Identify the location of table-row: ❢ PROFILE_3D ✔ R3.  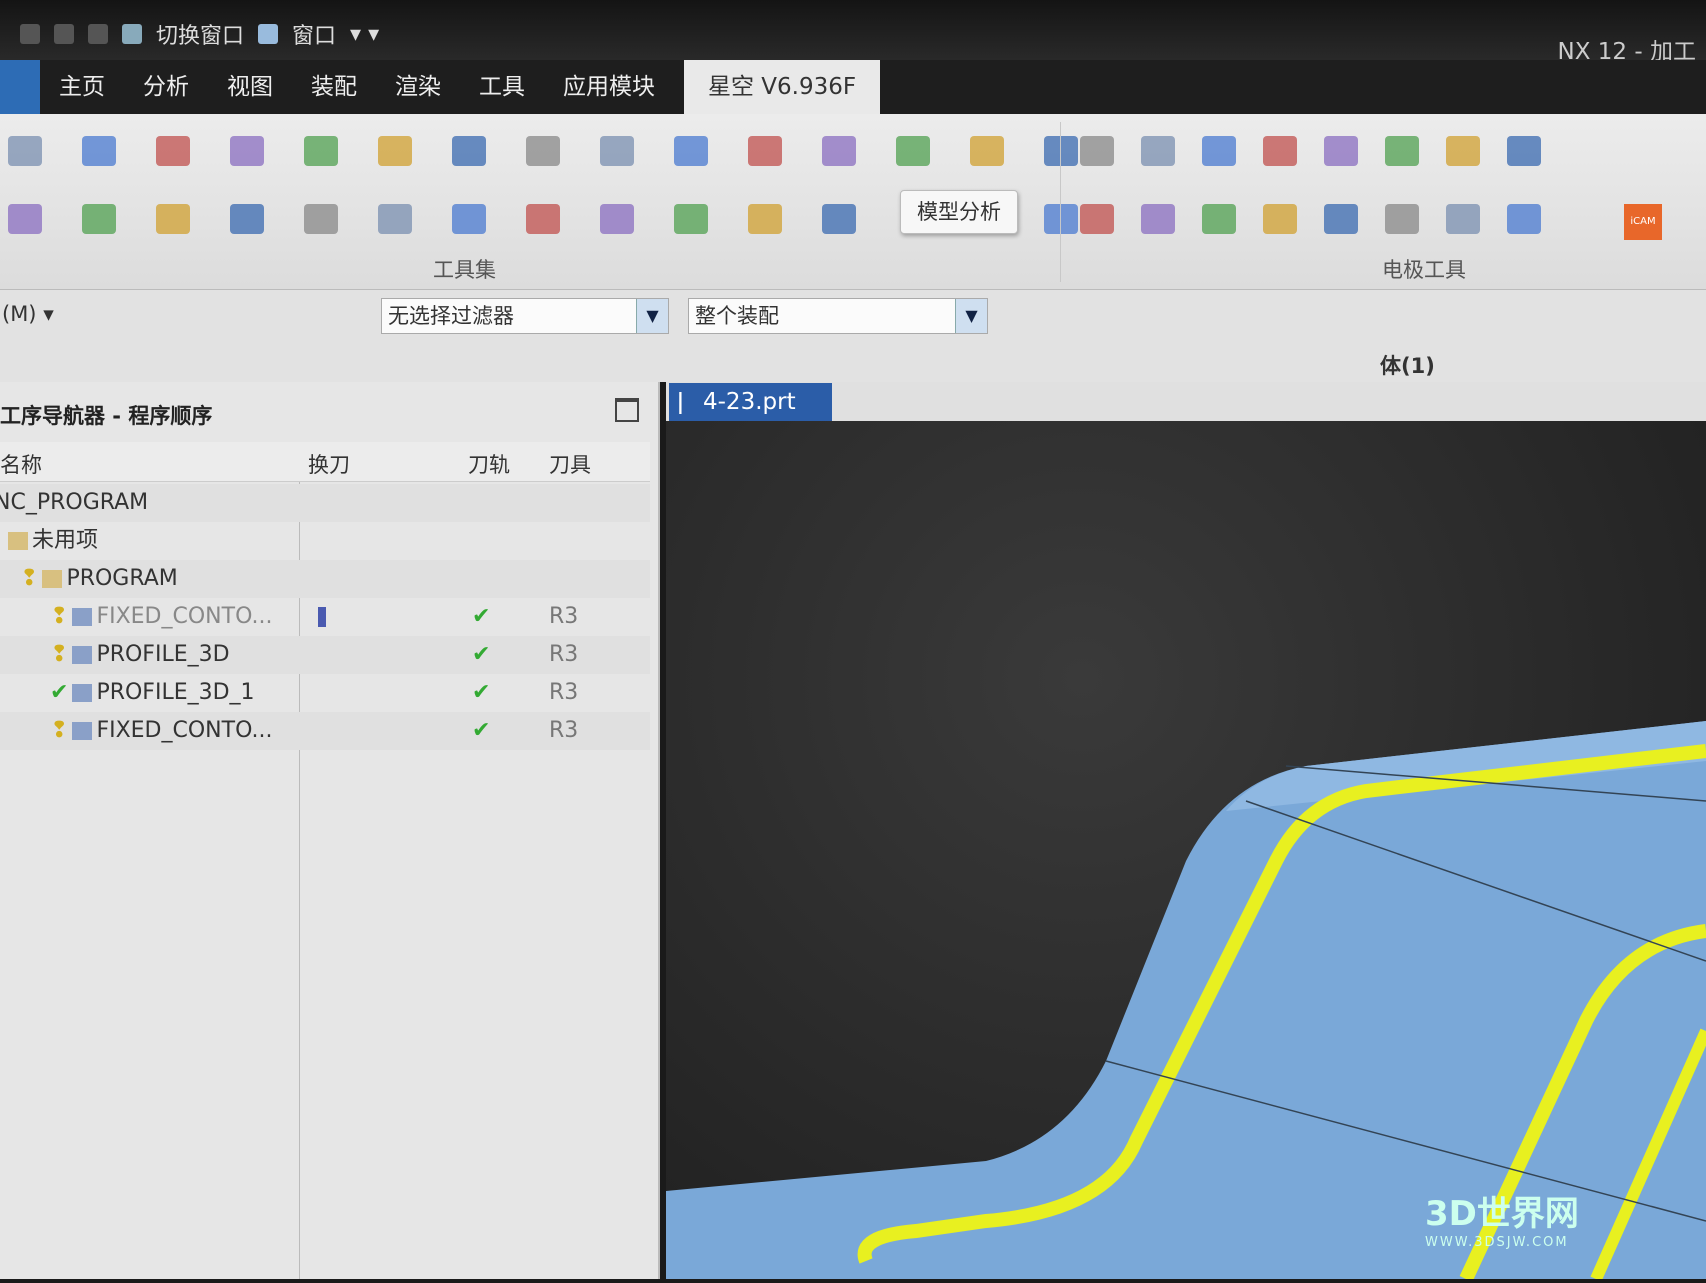
(325, 655).